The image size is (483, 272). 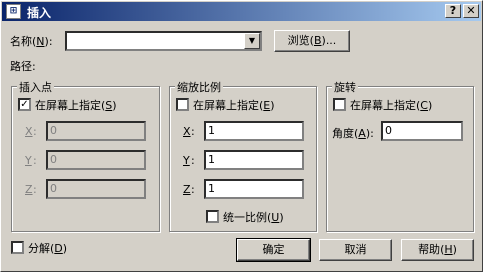 I want to click on angle-label-text: 角度, so click(x=343, y=133).